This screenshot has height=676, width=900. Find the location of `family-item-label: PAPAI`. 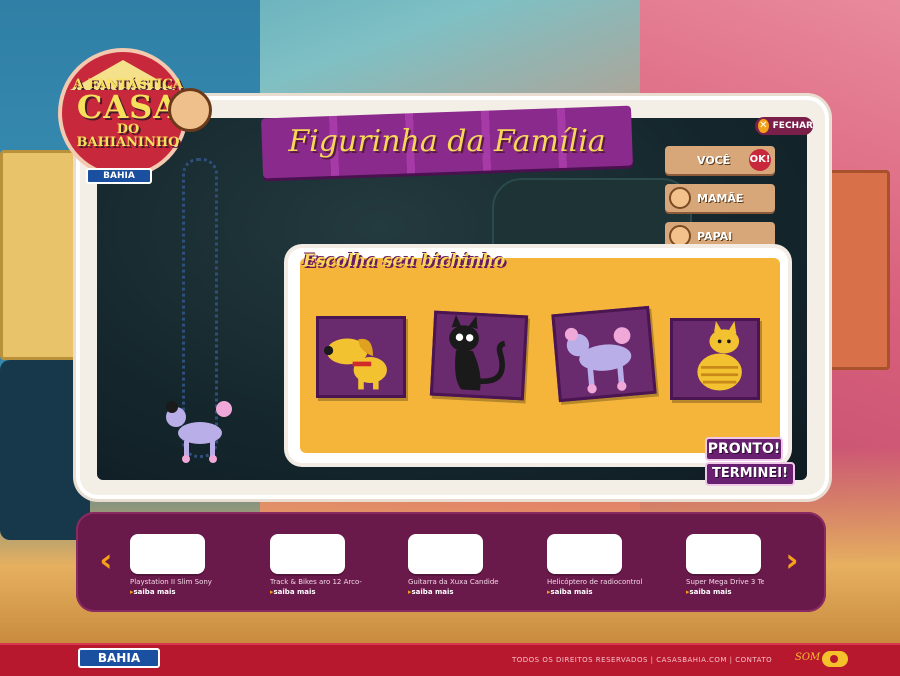

family-item-label: PAPAI is located at coordinates (715, 236).